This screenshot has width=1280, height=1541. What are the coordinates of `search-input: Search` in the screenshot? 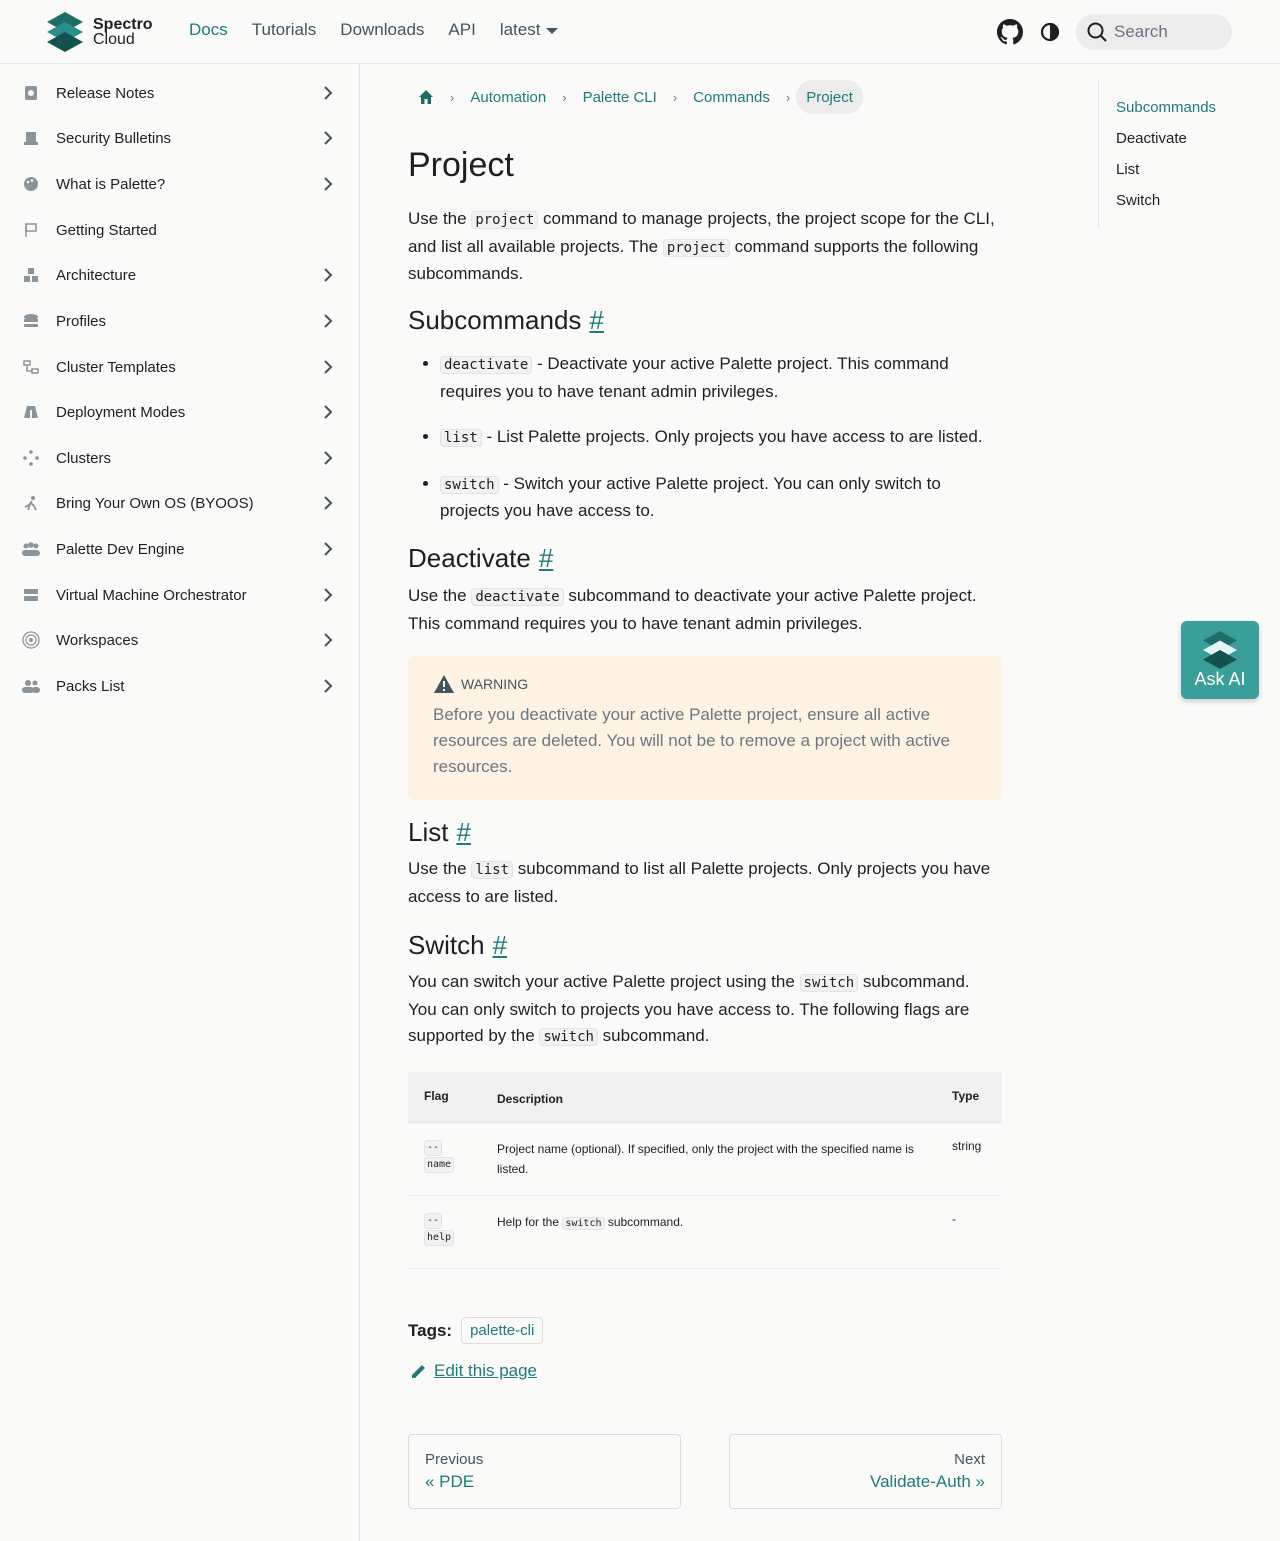 It's located at (1154, 32).